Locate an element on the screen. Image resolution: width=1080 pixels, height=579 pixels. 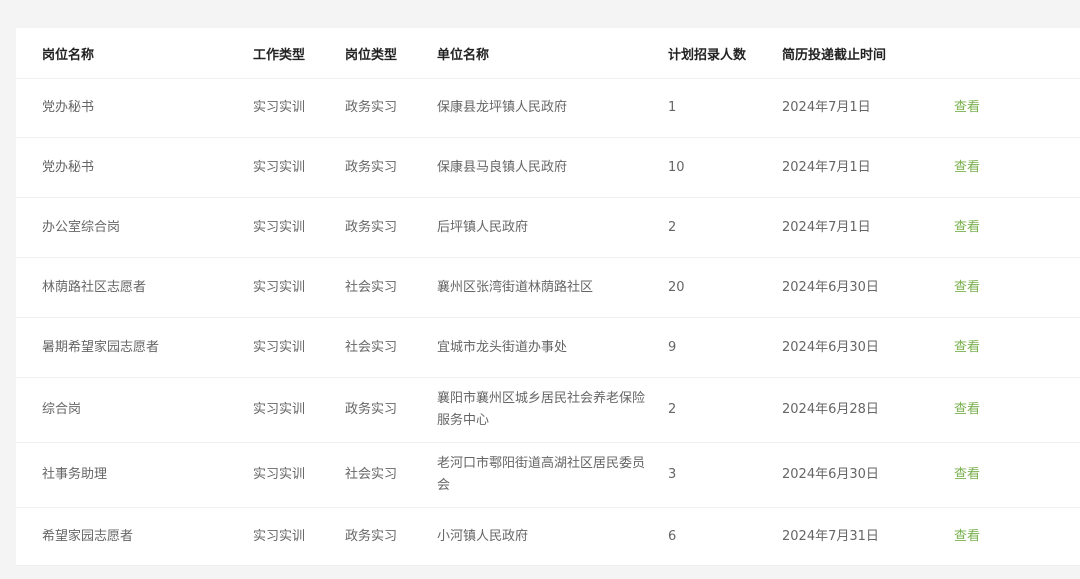
cell-plan-count: 20 is located at coordinates (725, 287).